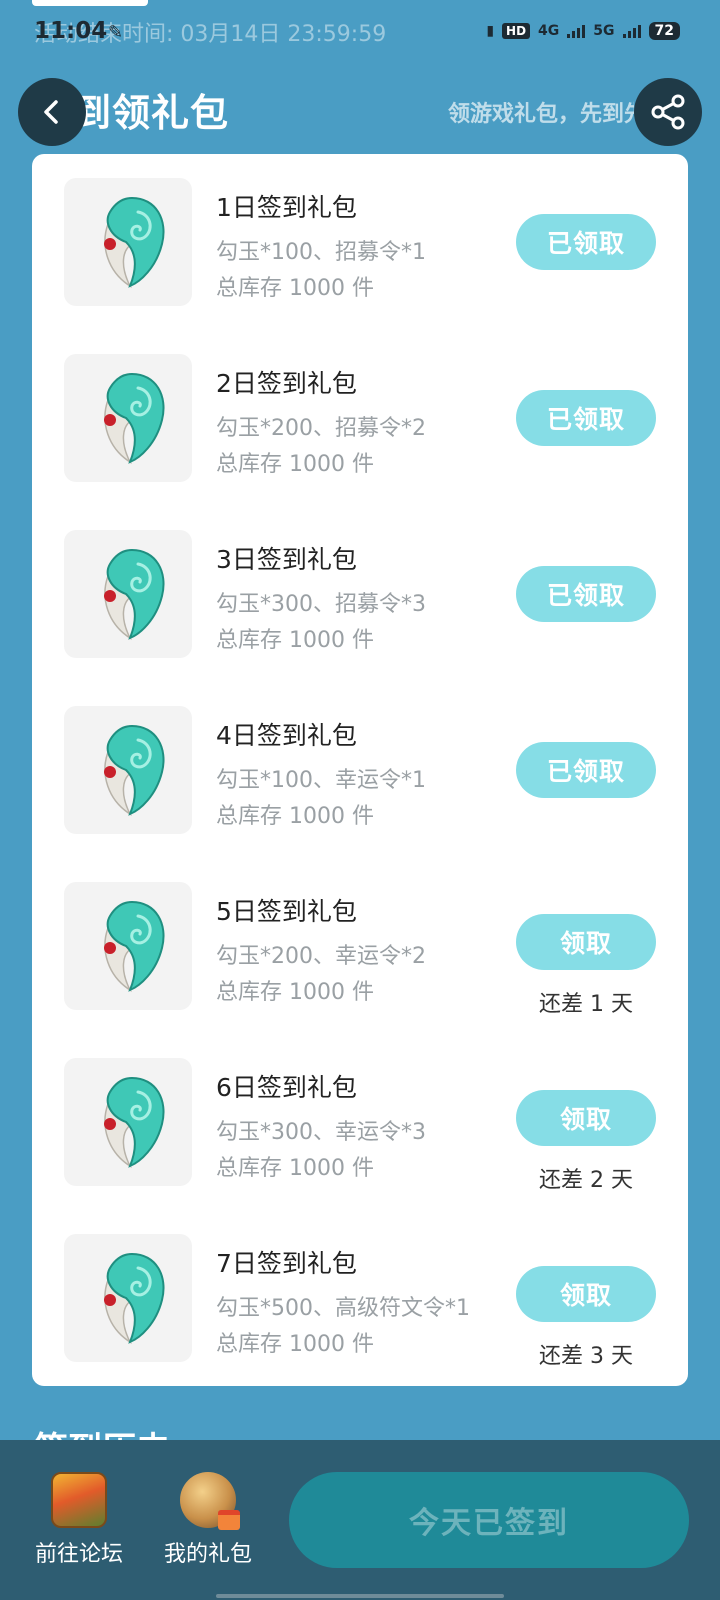 The height and width of the screenshot is (1600, 720). What do you see at coordinates (286, 1087) in the screenshot?
I see `gift-name: 6日签到礼包` at bounding box center [286, 1087].